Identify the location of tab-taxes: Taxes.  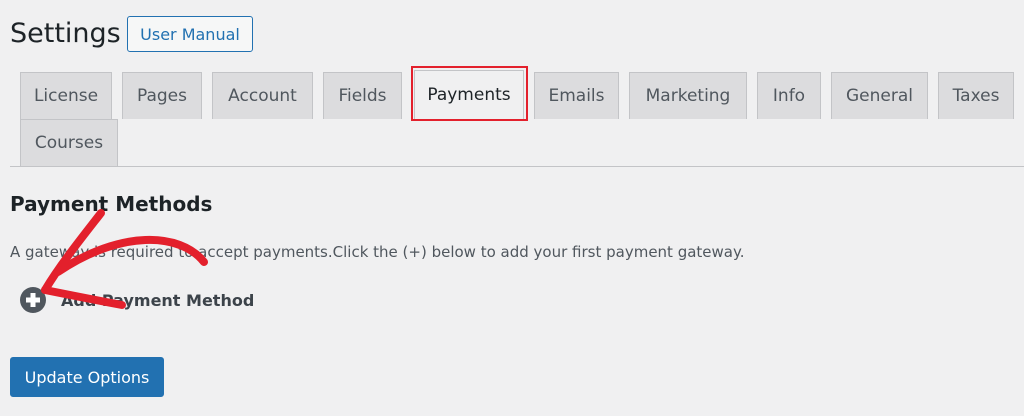
(976, 95).